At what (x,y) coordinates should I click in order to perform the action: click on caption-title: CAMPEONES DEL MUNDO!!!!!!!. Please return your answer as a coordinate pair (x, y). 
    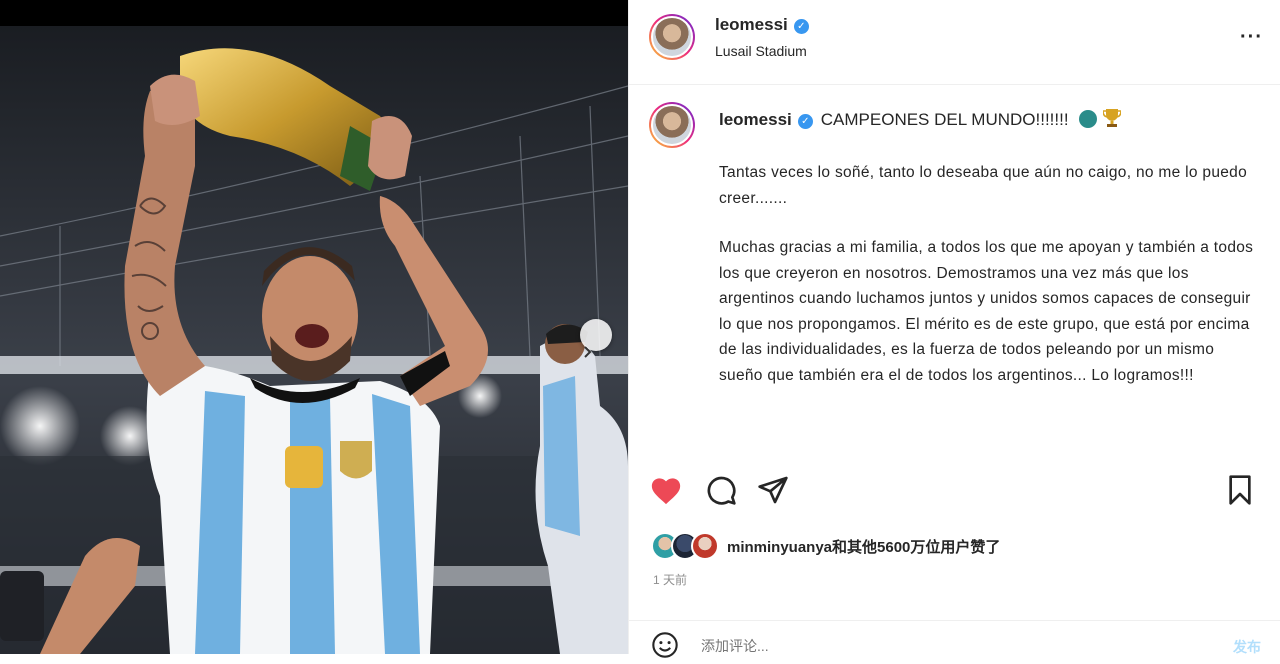
    Looking at the image, I should click on (944, 119).